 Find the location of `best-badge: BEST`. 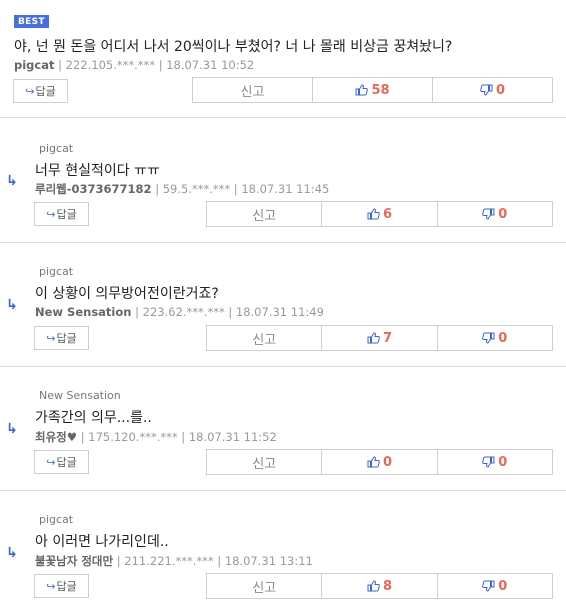

best-badge: BEST is located at coordinates (31, 21).